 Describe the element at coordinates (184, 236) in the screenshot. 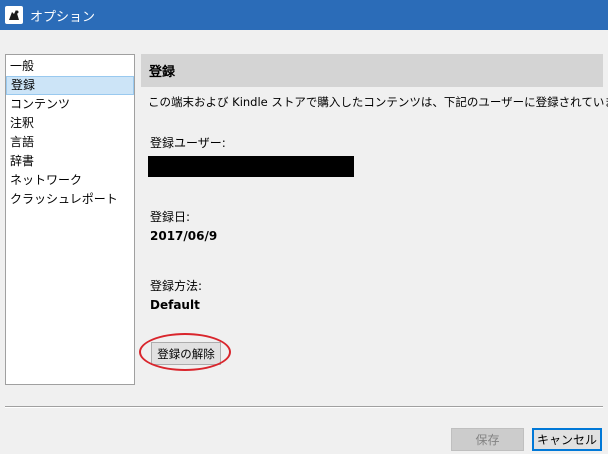

I see `registration-date-value: 2017/06/9` at that location.